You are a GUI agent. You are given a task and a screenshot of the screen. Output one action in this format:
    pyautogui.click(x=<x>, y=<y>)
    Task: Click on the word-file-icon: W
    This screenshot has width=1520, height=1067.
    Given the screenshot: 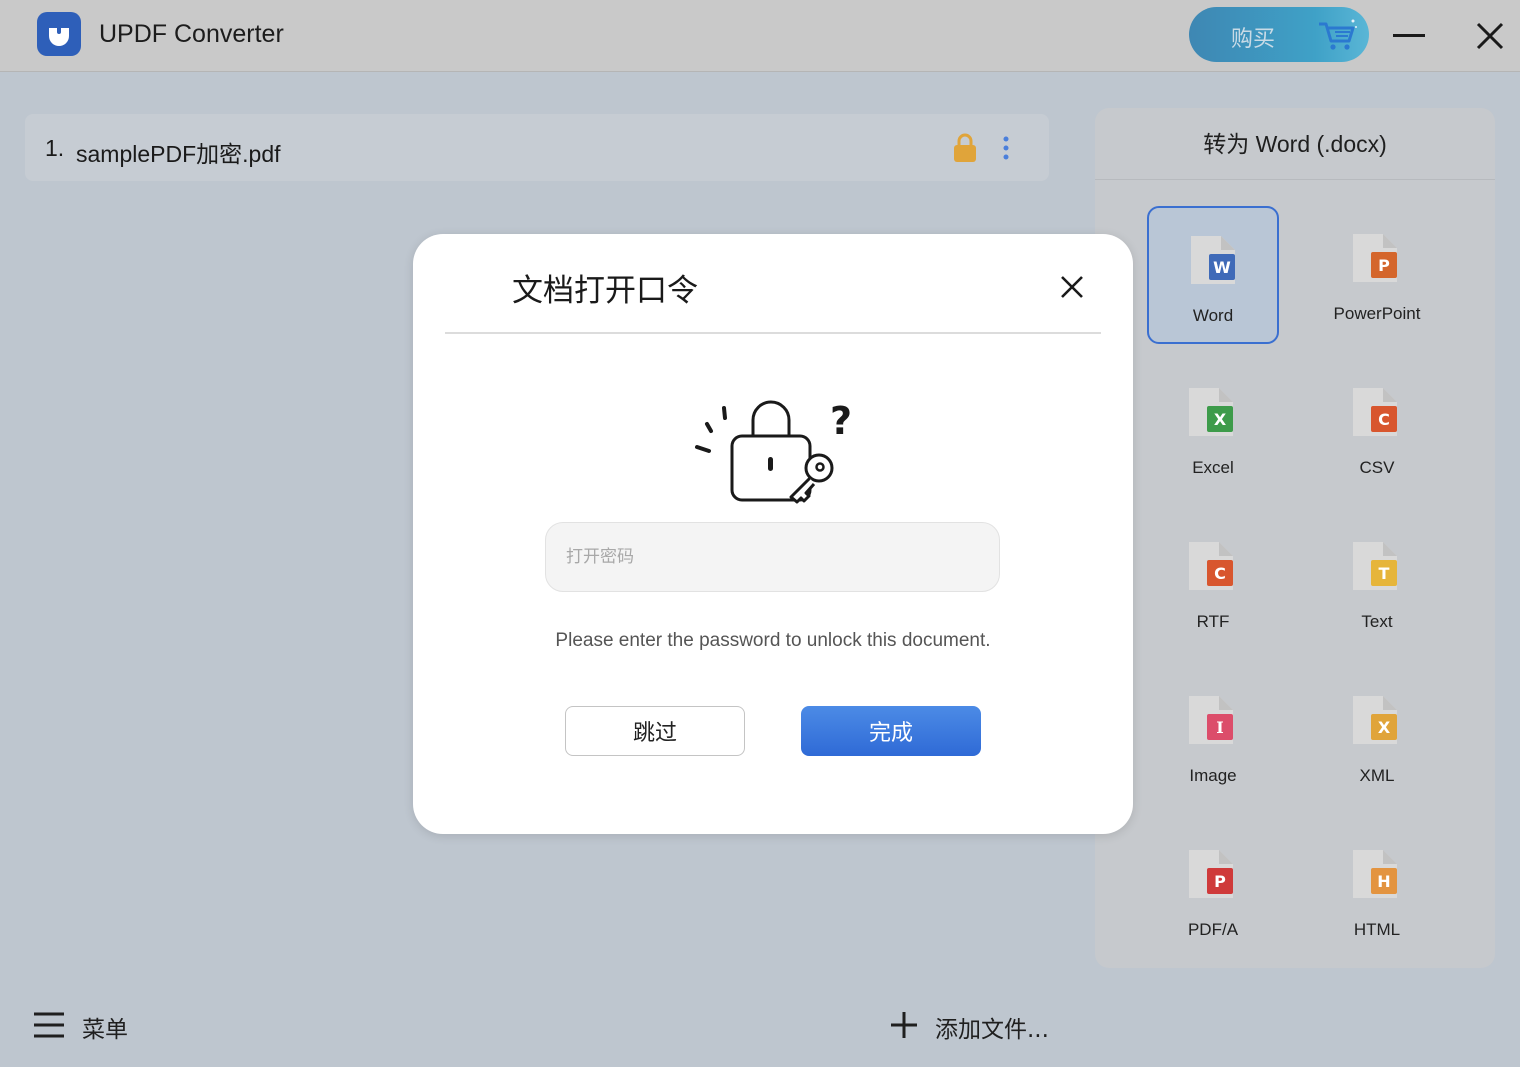 What is the action you would take?
    pyautogui.click(x=1215, y=262)
    